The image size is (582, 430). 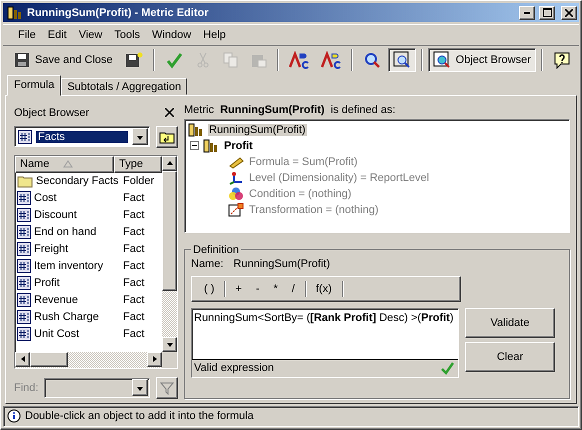 I want to click on transform-icon, so click(x=236, y=209).